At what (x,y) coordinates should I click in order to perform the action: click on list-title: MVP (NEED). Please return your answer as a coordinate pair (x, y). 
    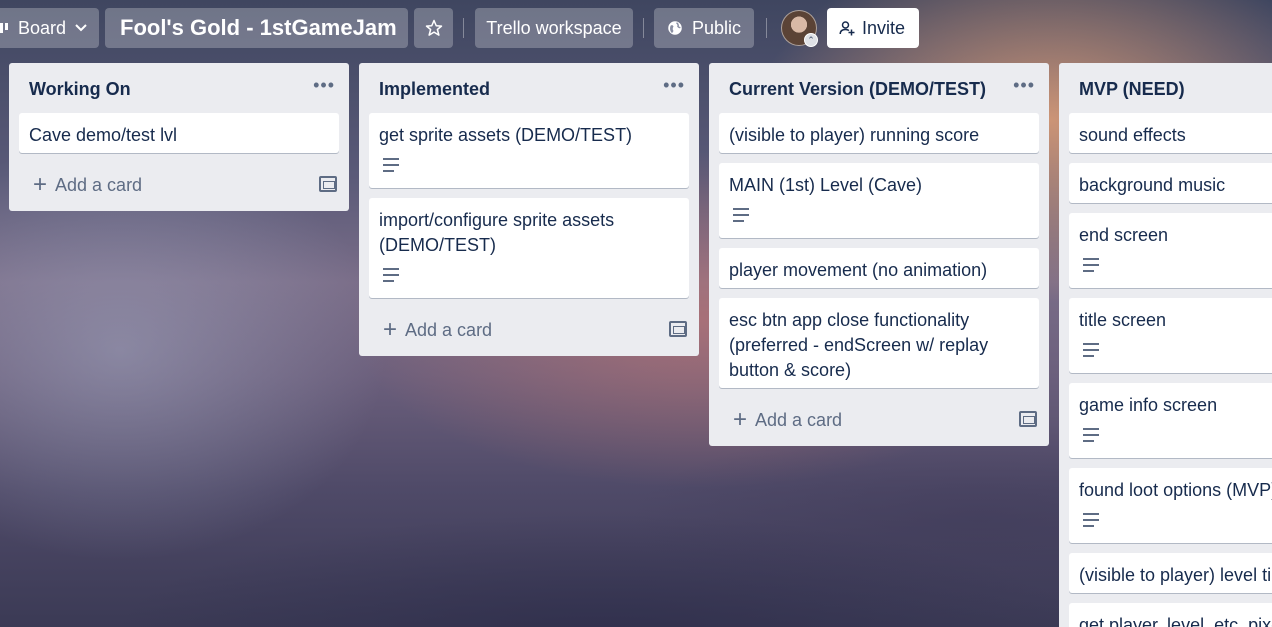
    Looking at the image, I should click on (1132, 89).